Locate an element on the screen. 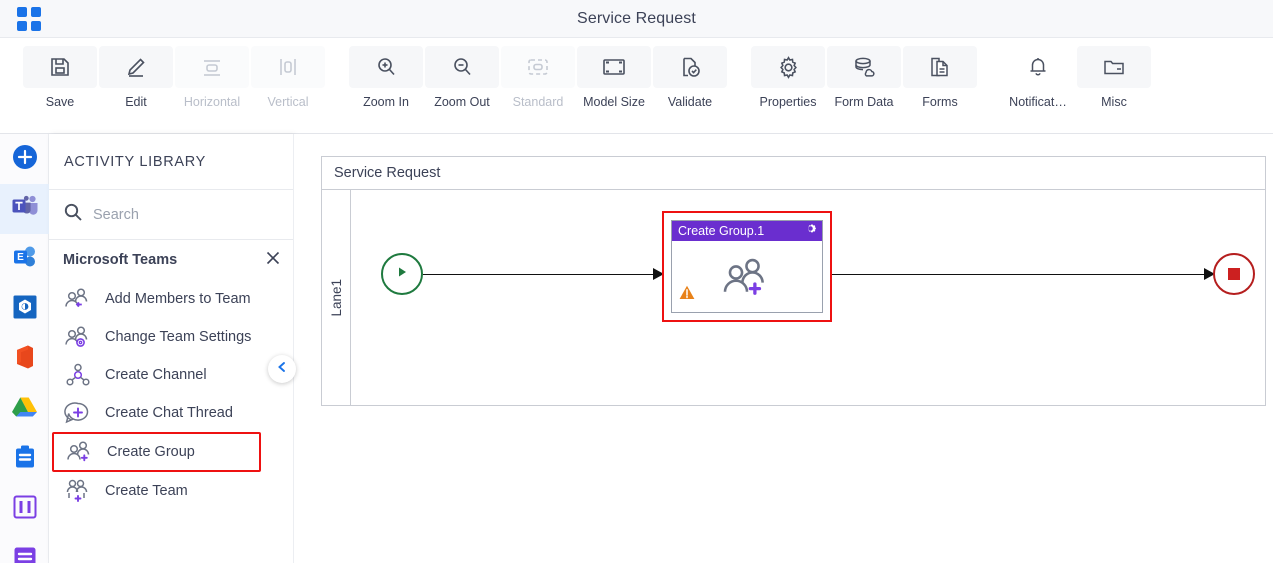 The width and height of the screenshot is (1273, 563). toolbar-button-misc: Misc is located at coordinates (1114, 73).